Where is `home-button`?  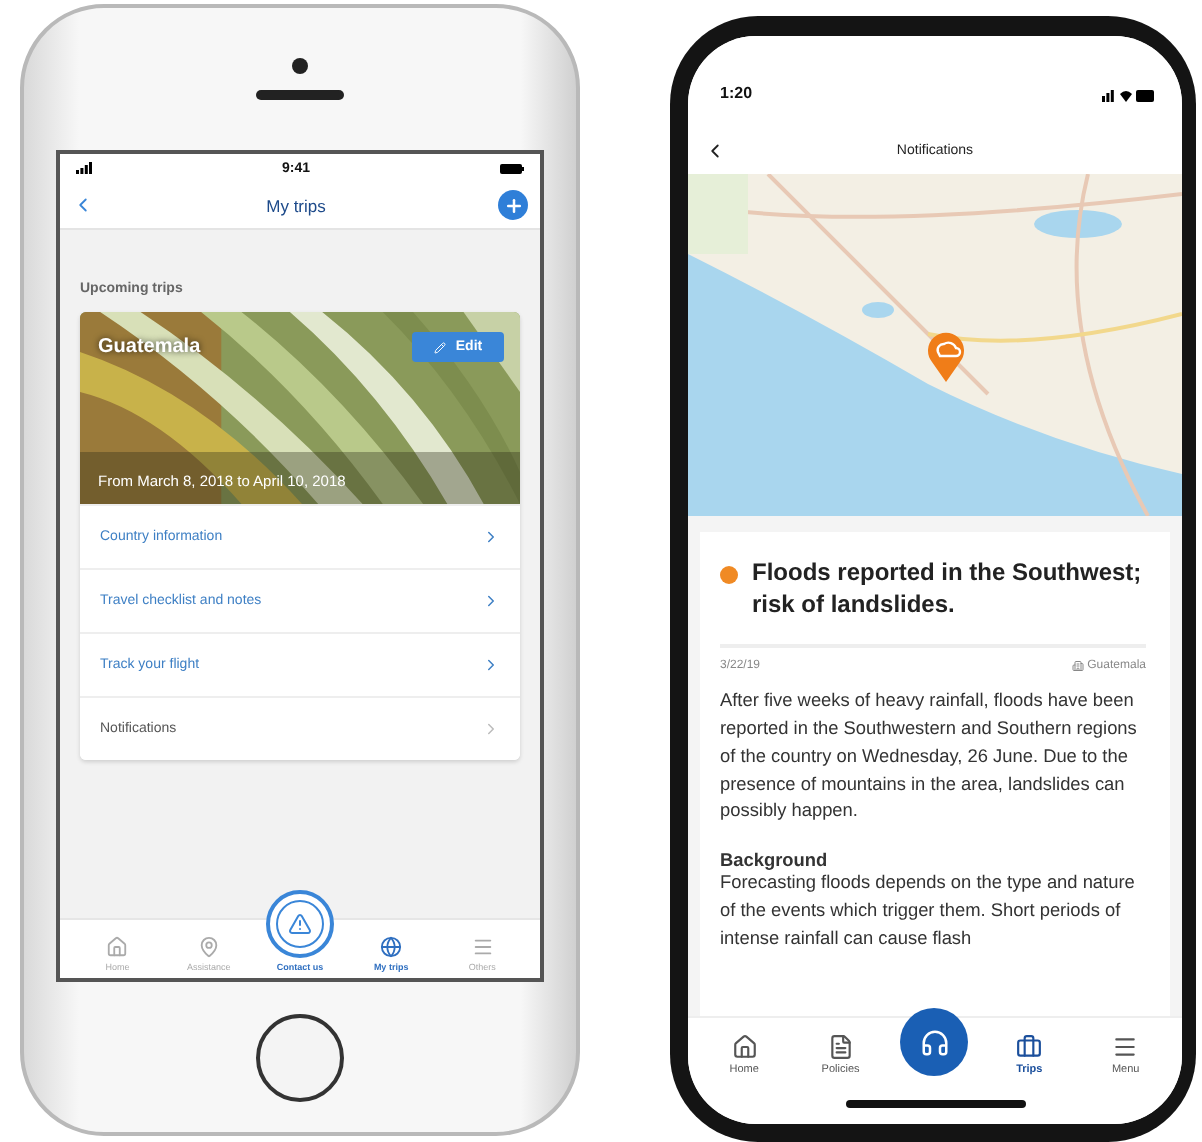
home-button is located at coordinates (300, 1057).